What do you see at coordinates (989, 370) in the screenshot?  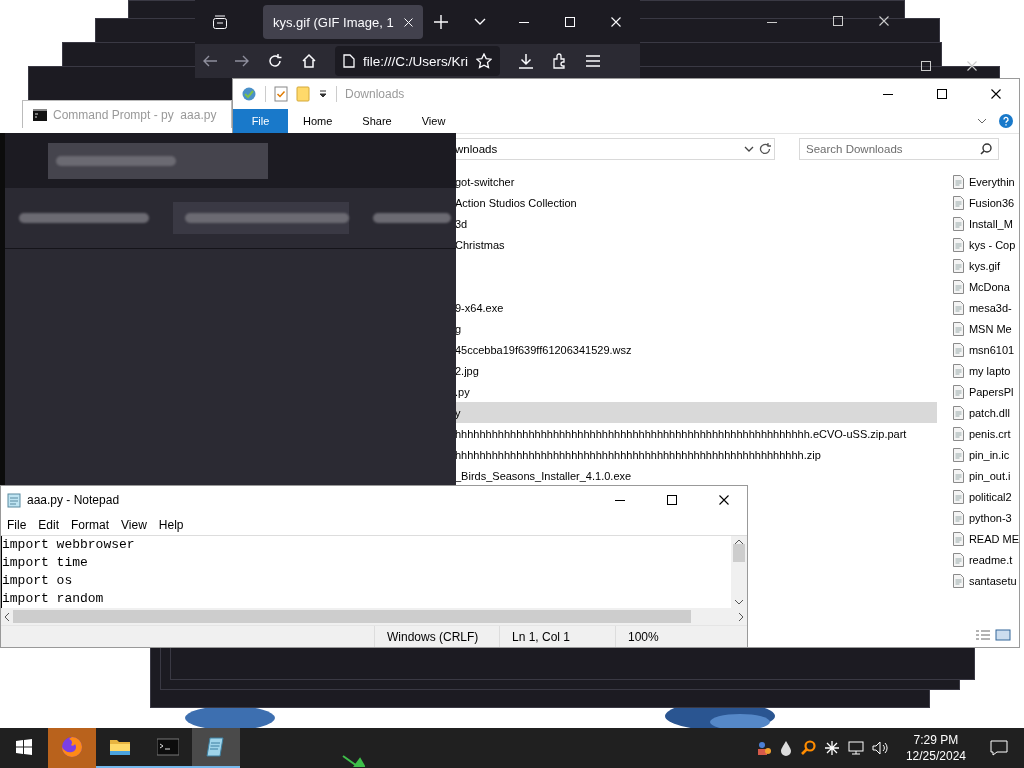 I see `file-name: my lapto` at bounding box center [989, 370].